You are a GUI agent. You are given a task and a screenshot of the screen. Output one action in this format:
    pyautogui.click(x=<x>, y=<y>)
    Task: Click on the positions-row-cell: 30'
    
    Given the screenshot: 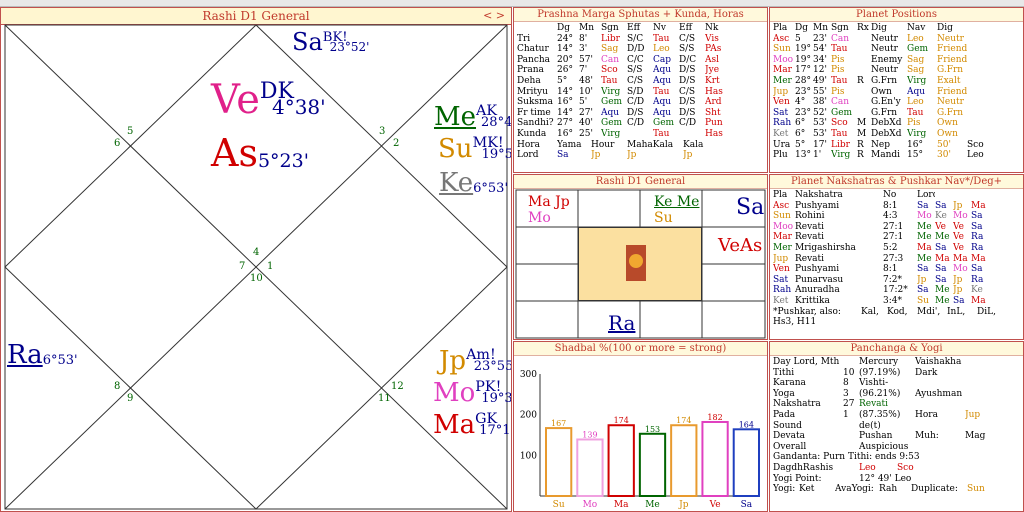 What is the action you would take?
    pyautogui.click(x=944, y=155)
    